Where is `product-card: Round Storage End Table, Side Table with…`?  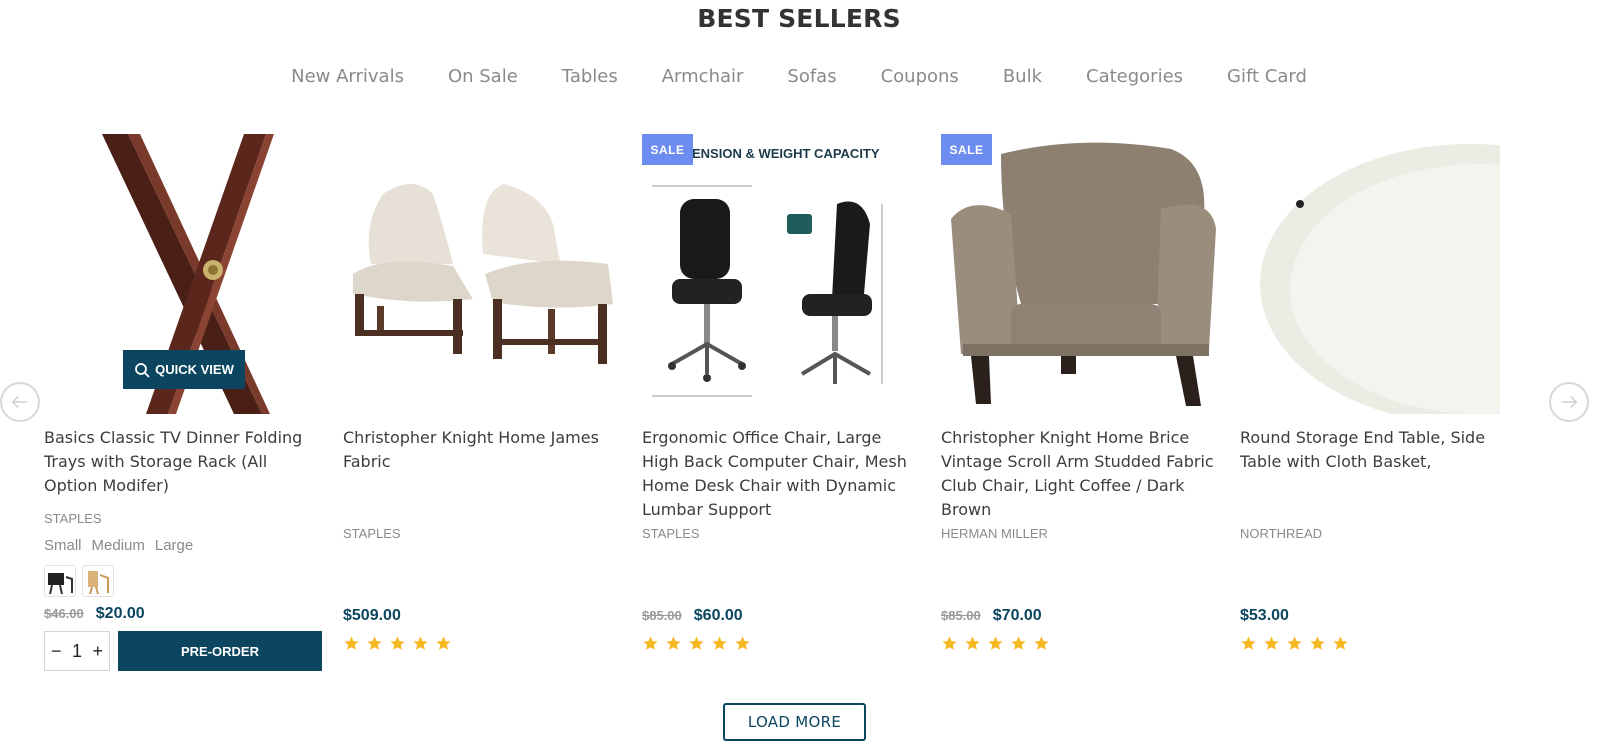 product-card: Round Storage End Table, Side Table with… is located at coordinates (1380, 393).